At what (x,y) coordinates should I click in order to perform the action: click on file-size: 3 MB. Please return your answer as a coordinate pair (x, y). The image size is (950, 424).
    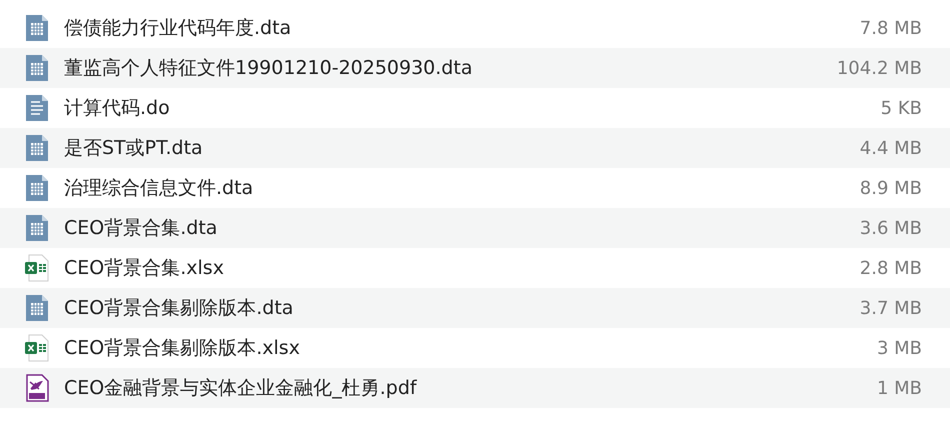
    Looking at the image, I should click on (899, 348).